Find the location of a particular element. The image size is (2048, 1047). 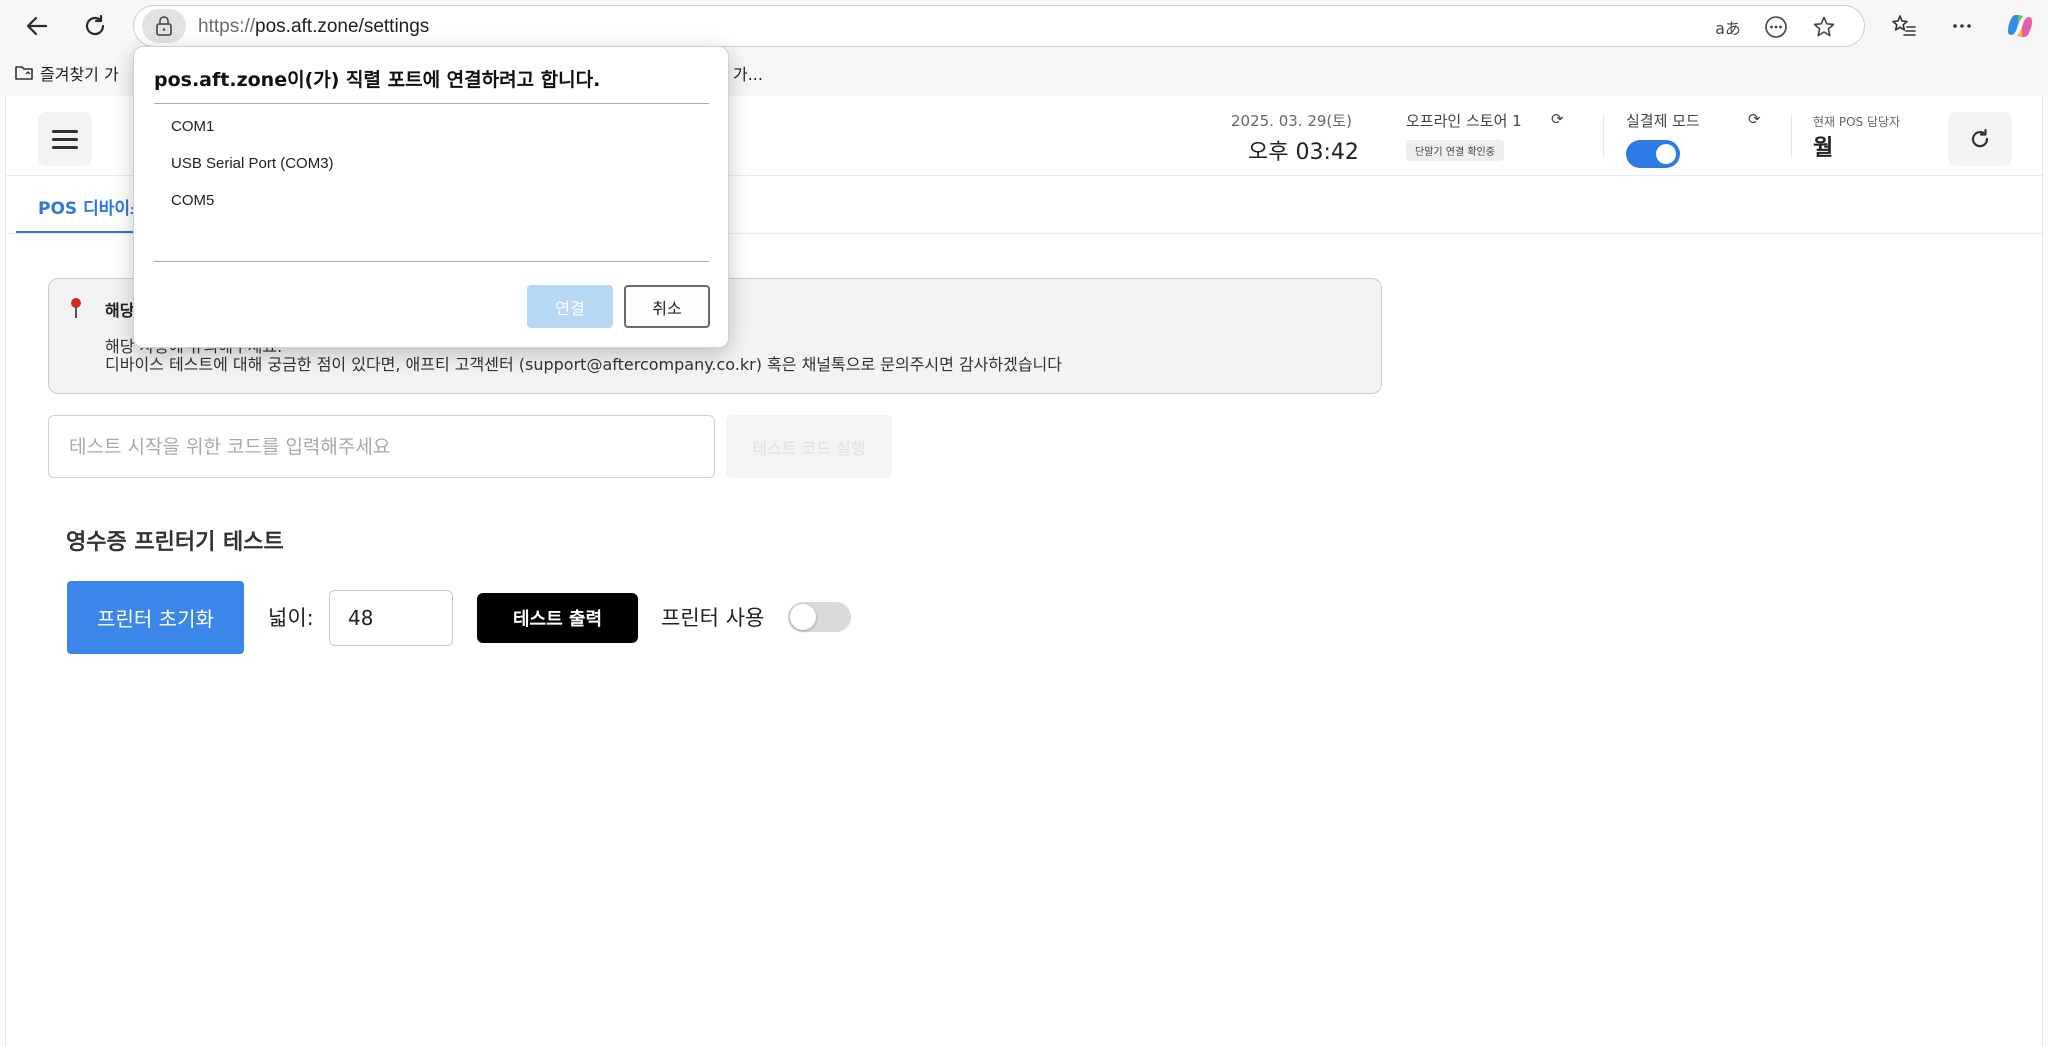

payment-mode-label: 실결제 모드 is located at coordinates (1663, 121).